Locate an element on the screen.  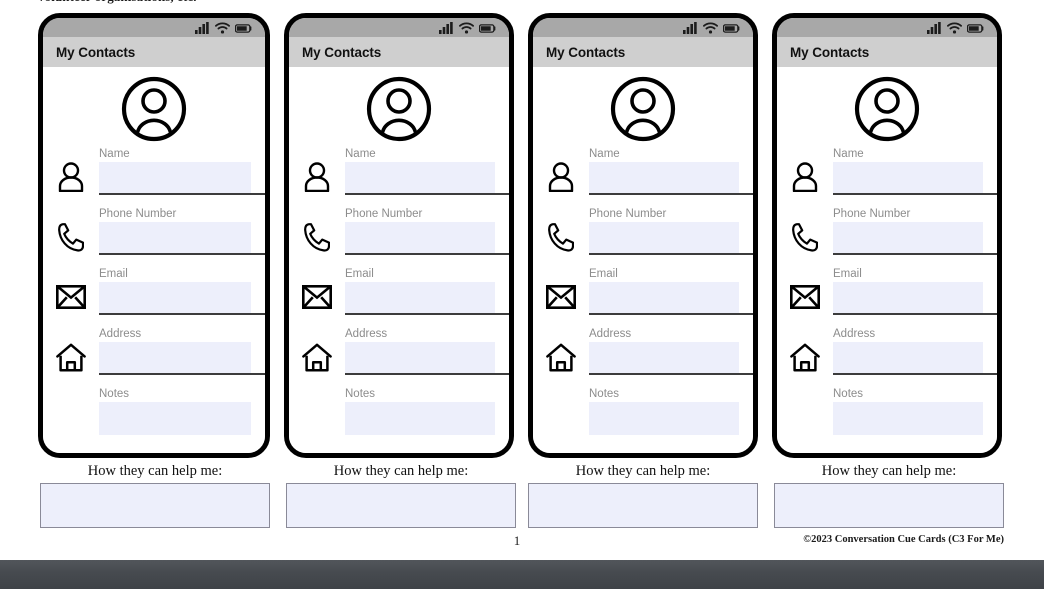
card-body: Name Phone Number Email Address Notes is located at coordinates (399, 260).